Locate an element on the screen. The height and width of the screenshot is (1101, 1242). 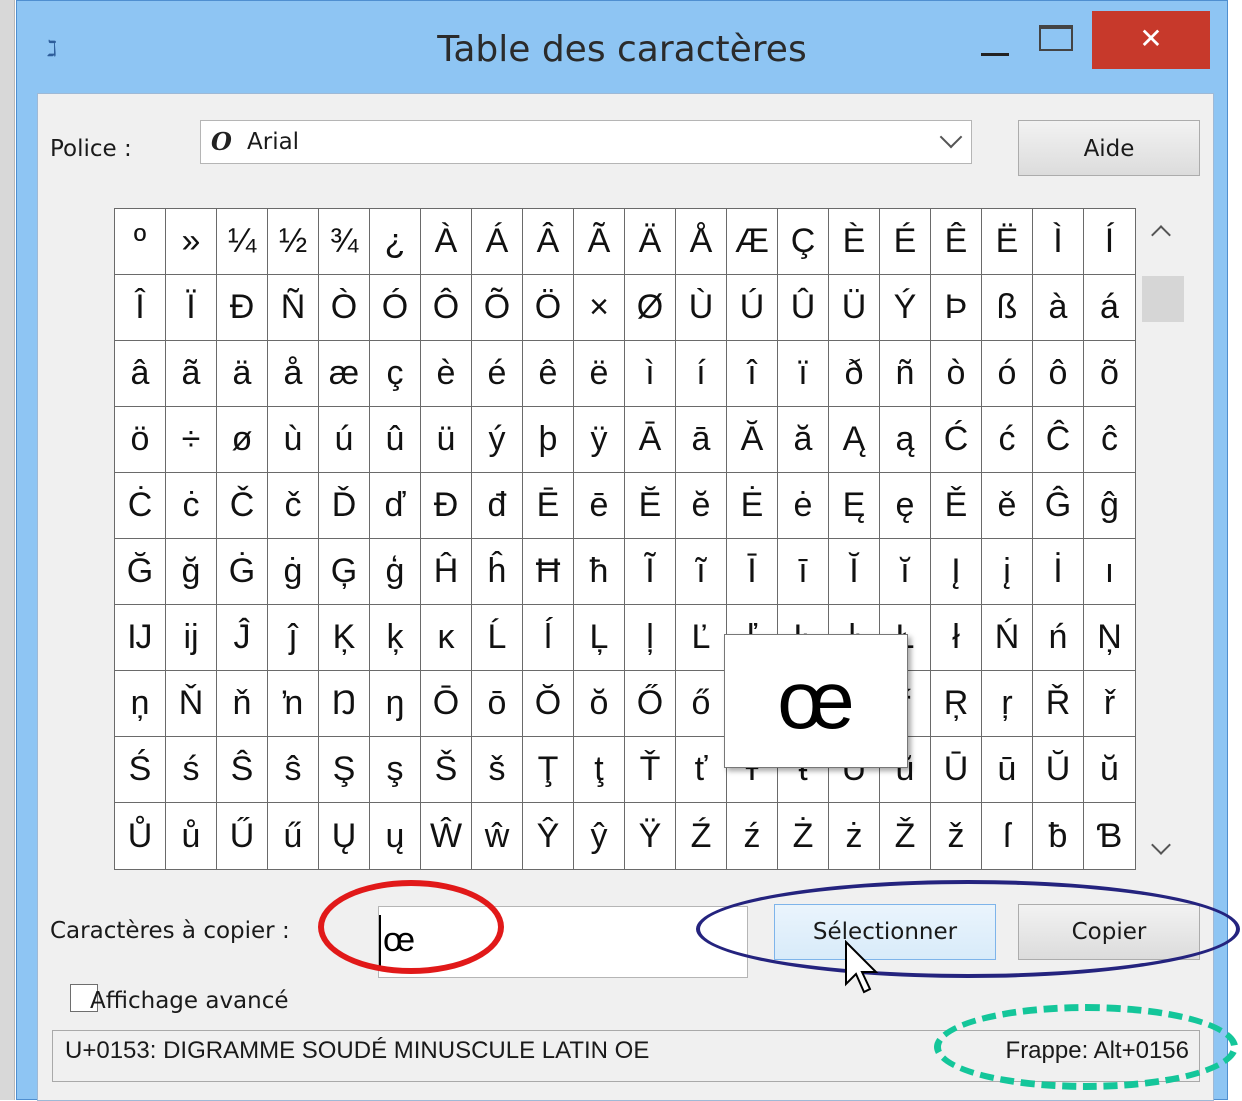
character-cell: Ĩ is located at coordinates (650, 572).